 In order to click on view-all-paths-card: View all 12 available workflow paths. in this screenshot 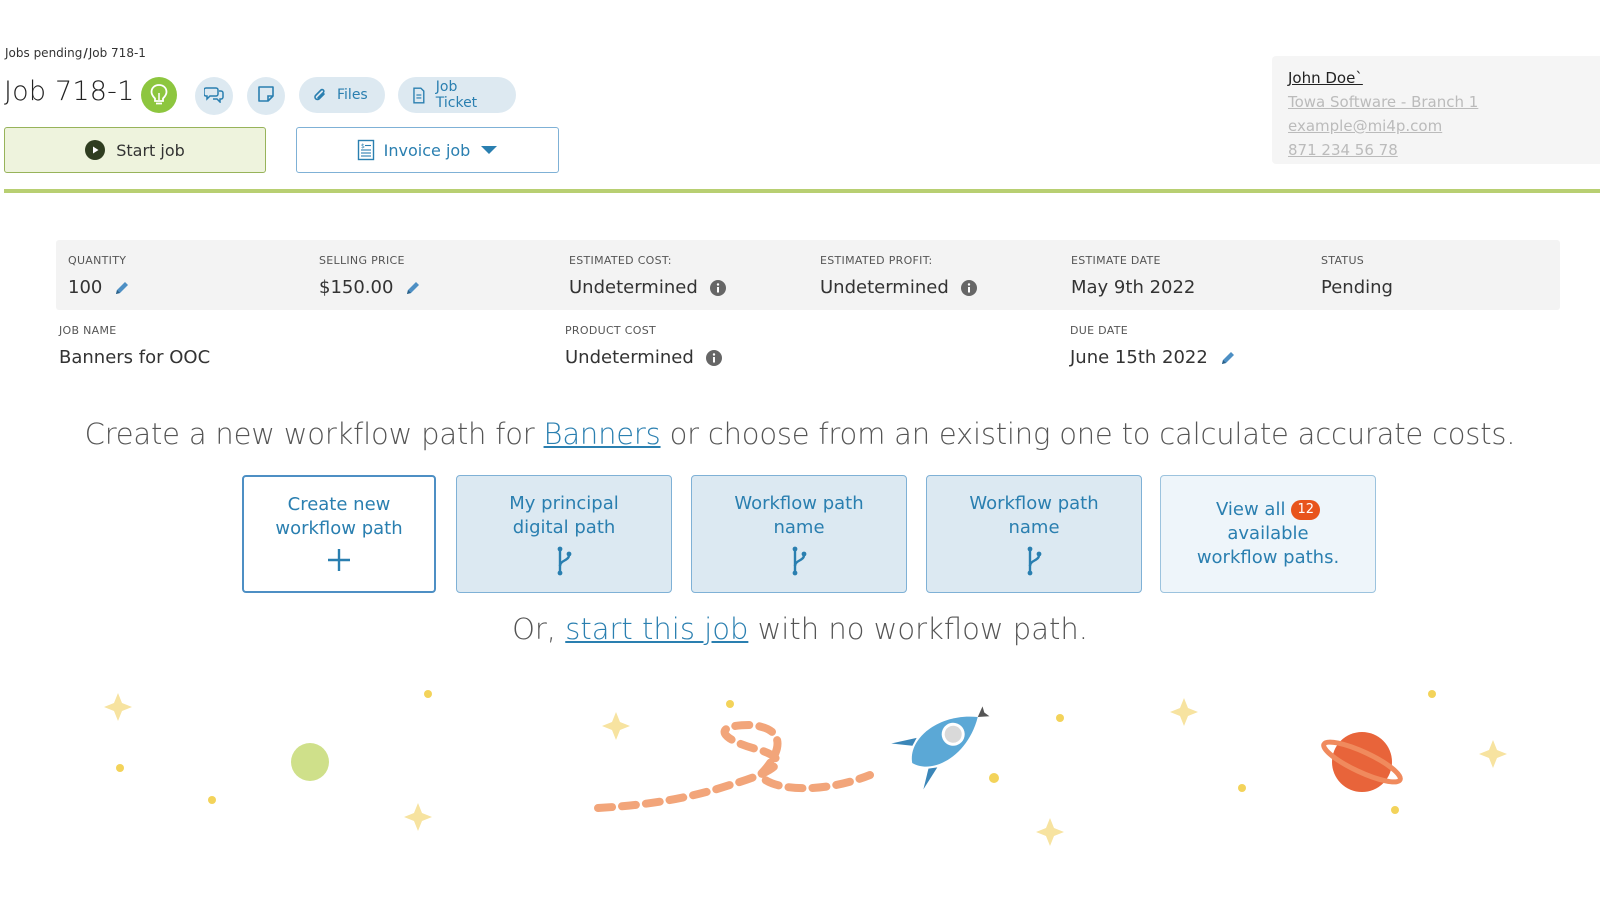, I will do `click(1268, 534)`.